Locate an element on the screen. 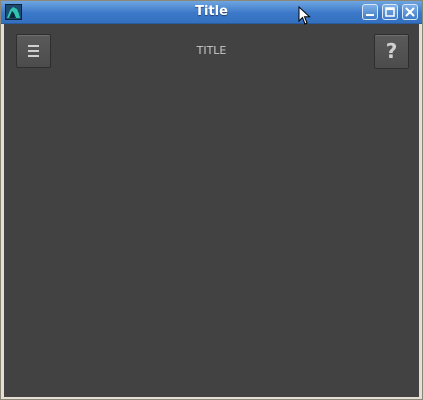 Image resolution: width=423 pixels, height=400 pixels. maximize-button is located at coordinates (390, 12).